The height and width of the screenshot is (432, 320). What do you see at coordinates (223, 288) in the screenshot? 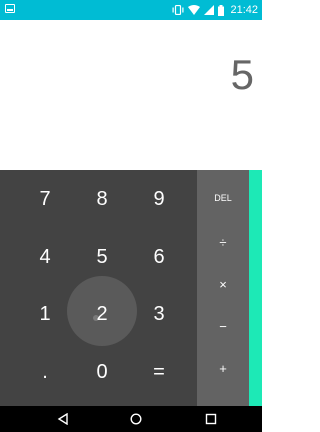
I see `operator-panel: DEL ÷ × − +` at bounding box center [223, 288].